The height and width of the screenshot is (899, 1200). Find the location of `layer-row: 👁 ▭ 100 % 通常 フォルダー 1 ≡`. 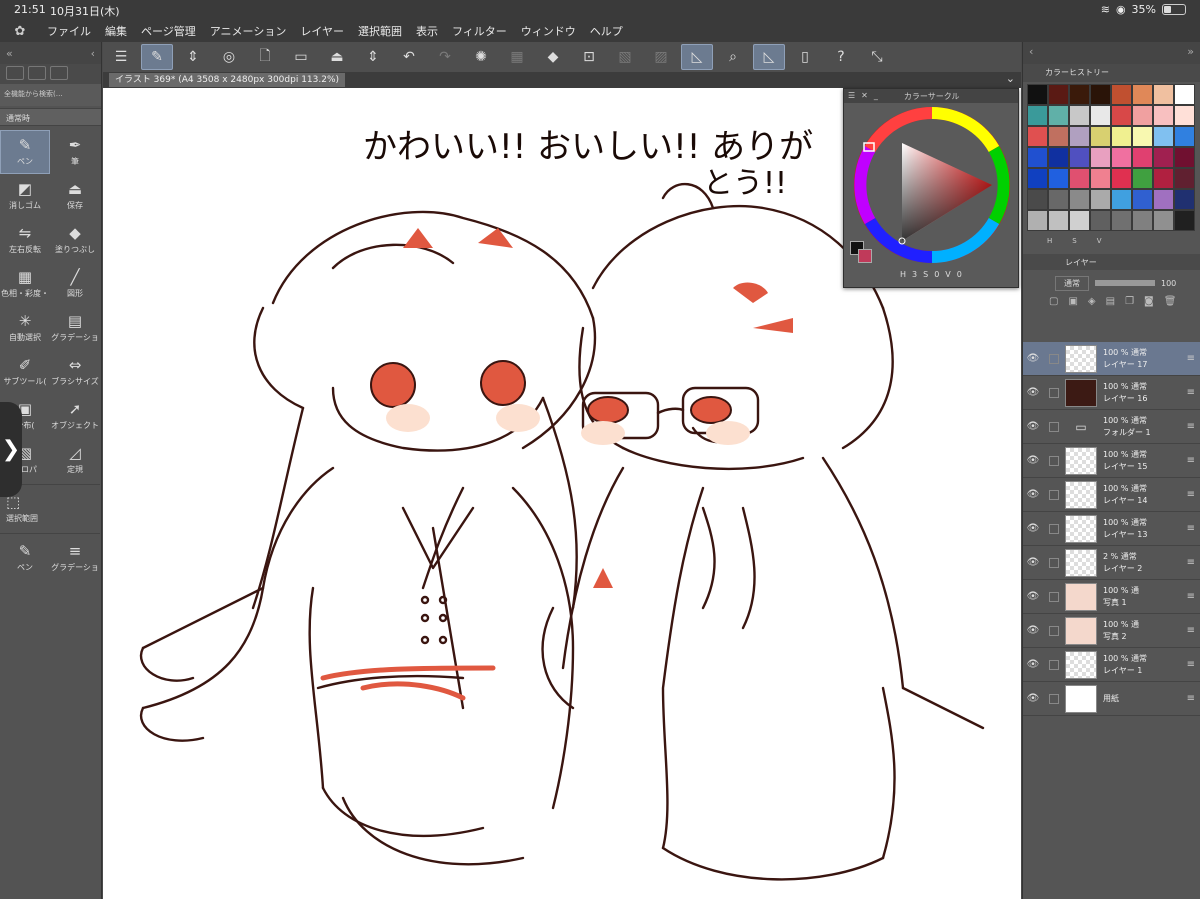

layer-row: 👁 ▭ 100 % 通常 フォルダー 1 ≡ is located at coordinates (1111, 427).